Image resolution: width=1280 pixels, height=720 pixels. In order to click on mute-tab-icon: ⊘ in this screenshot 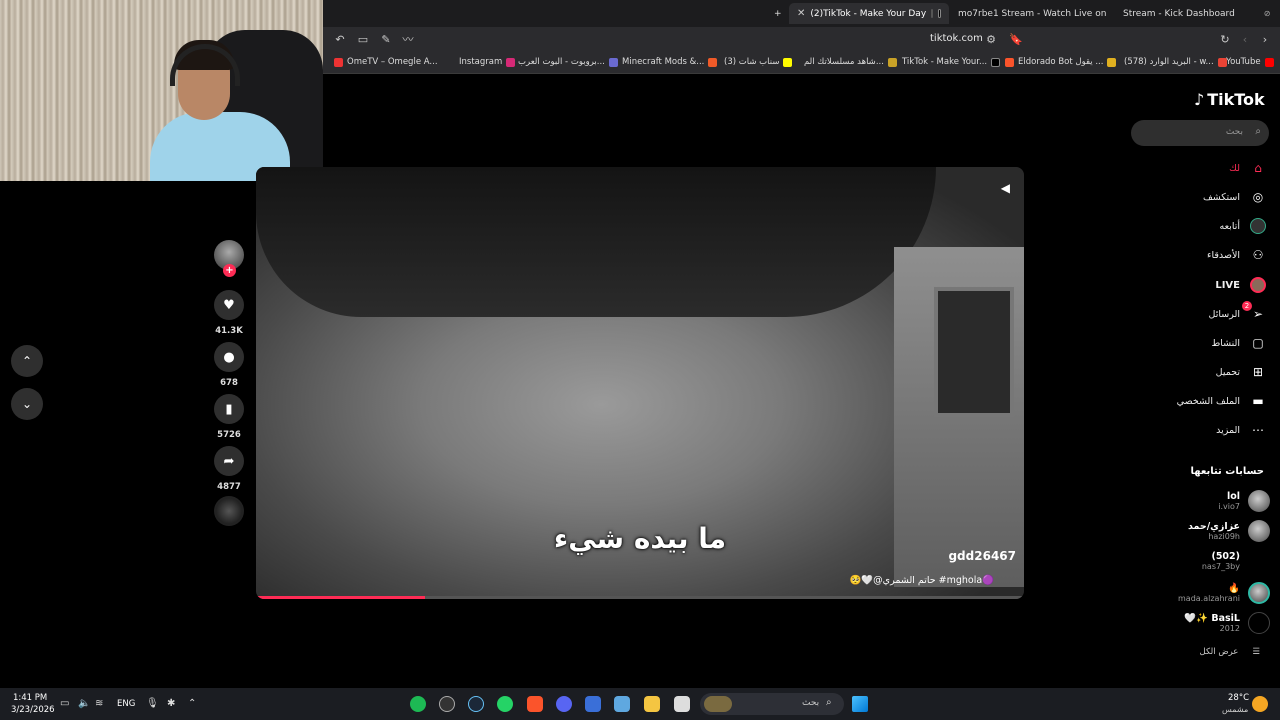, I will do `click(1267, 13)`.